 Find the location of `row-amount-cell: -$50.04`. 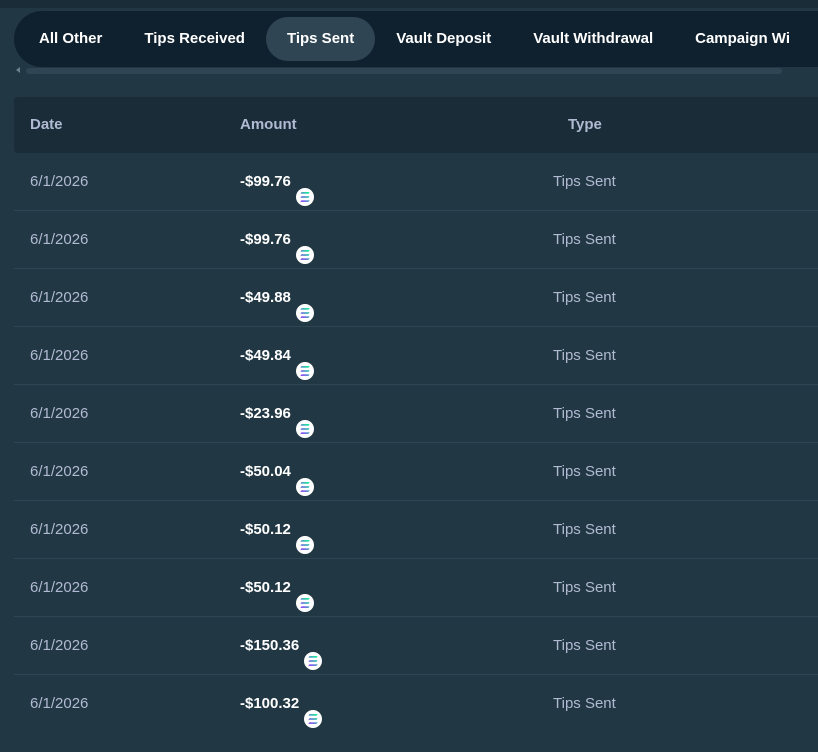

row-amount-cell: -$50.04 is located at coordinates (277, 472).